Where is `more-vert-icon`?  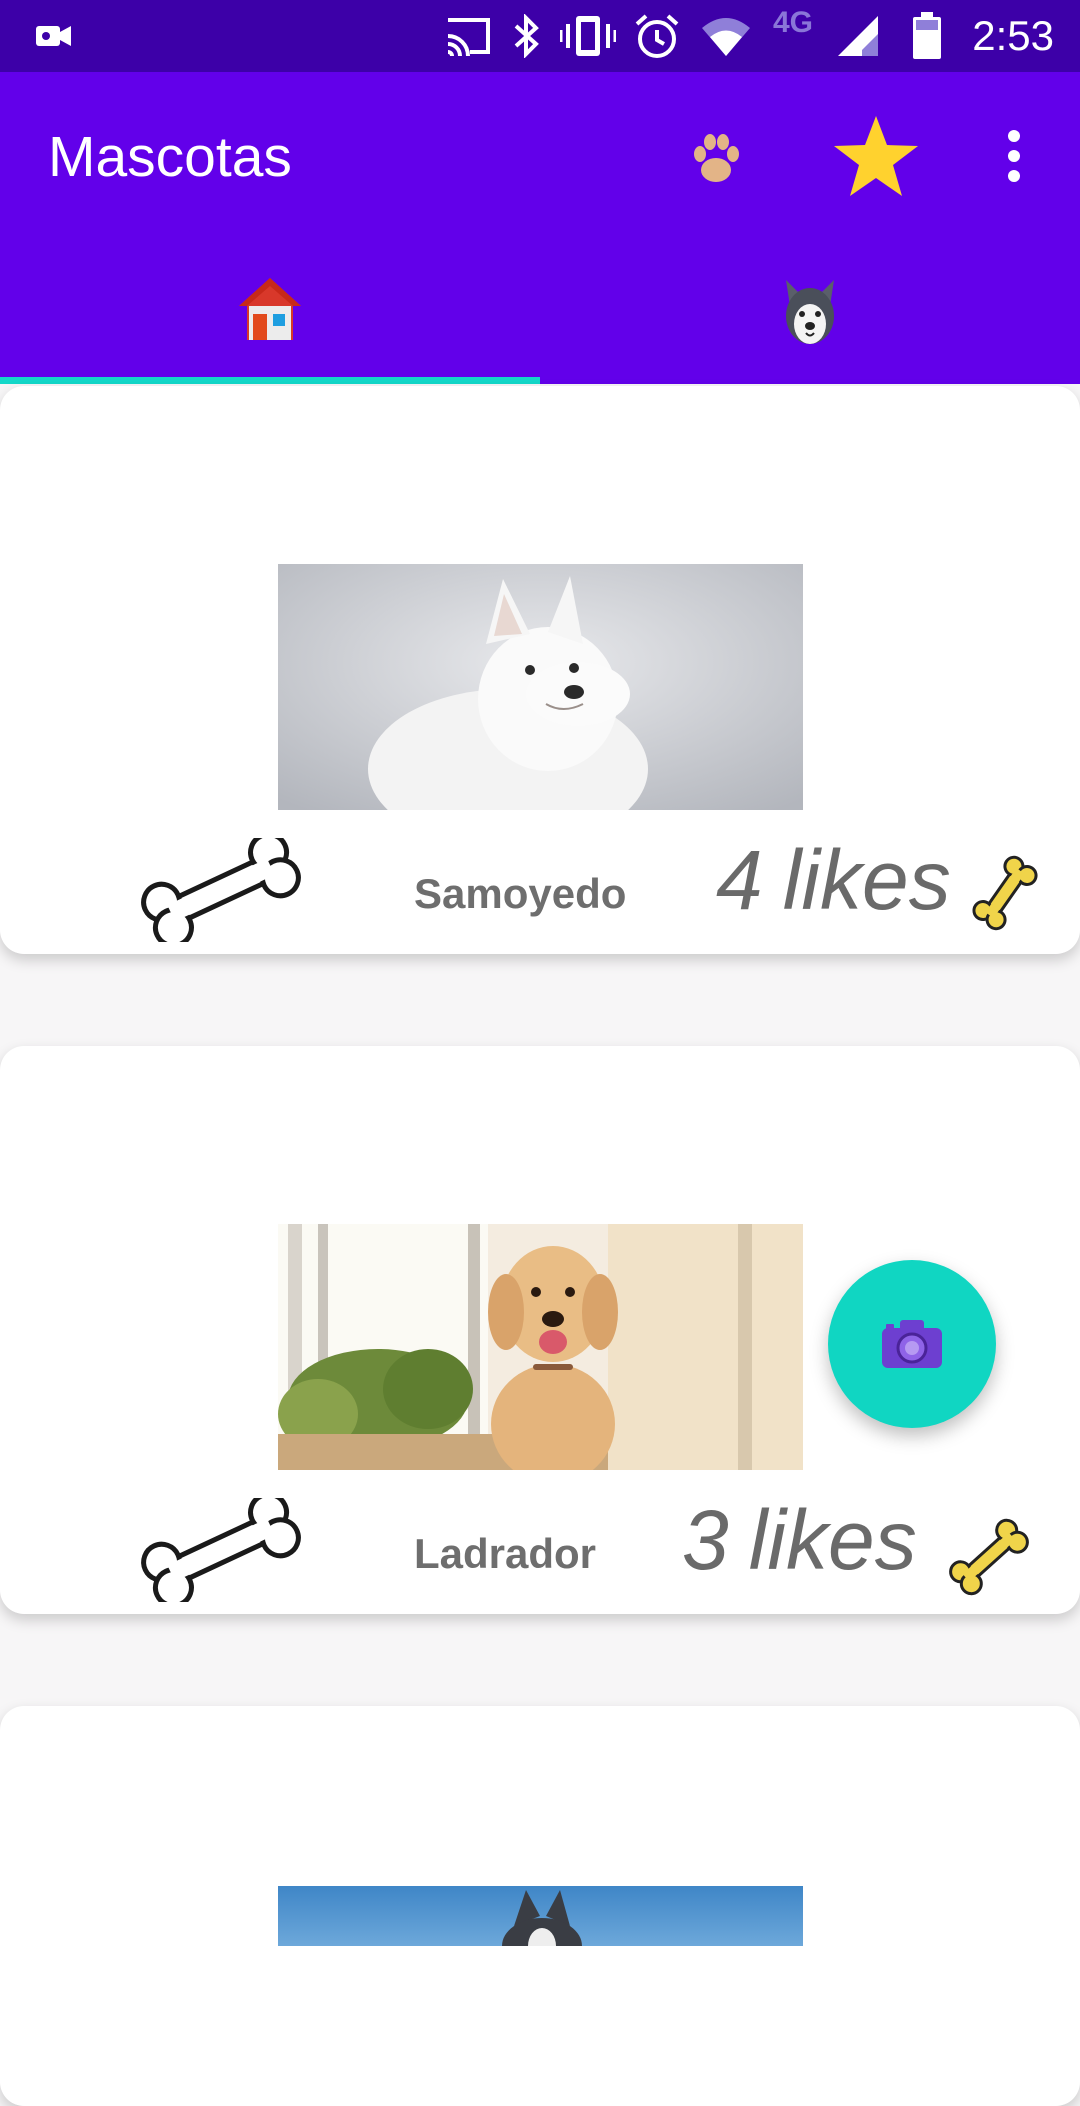 more-vert-icon is located at coordinates (1014, 156).